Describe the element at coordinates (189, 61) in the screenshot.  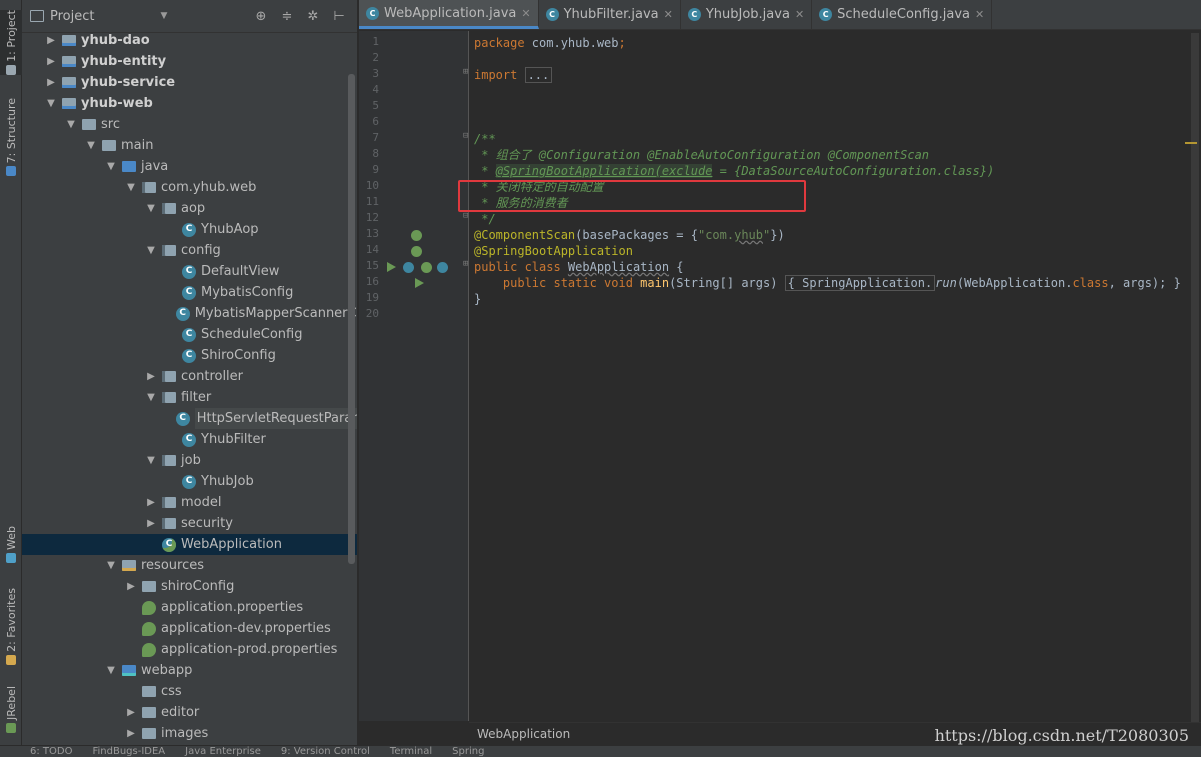
I see `tree-item: ▶ yhub-entity` at that location.